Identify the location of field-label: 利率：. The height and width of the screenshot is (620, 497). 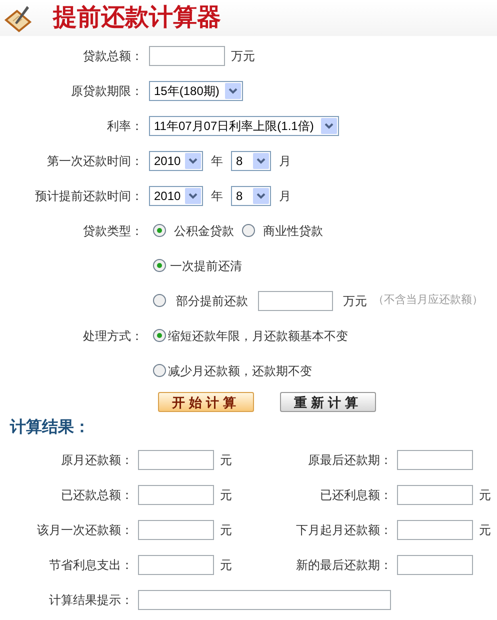
(124, 126).